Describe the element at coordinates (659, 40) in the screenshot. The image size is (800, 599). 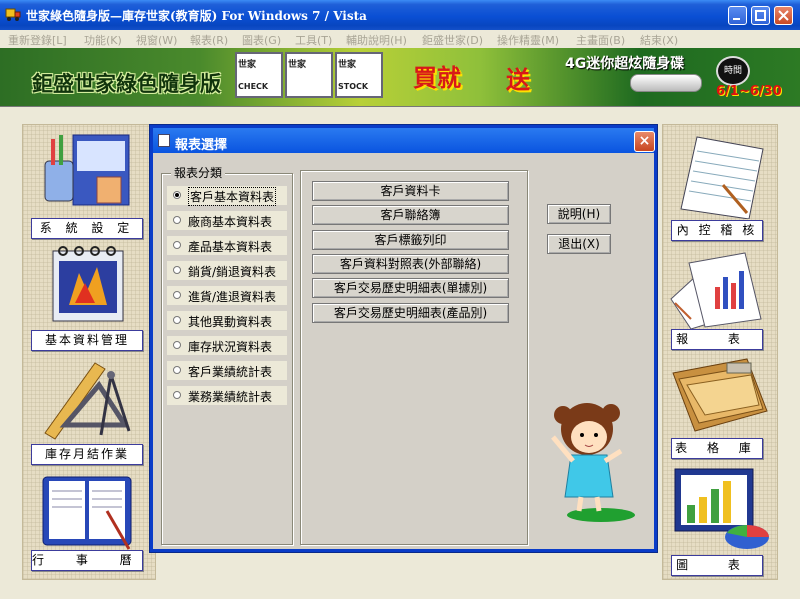
I see `menu-exit: 結束(X)` at that location.